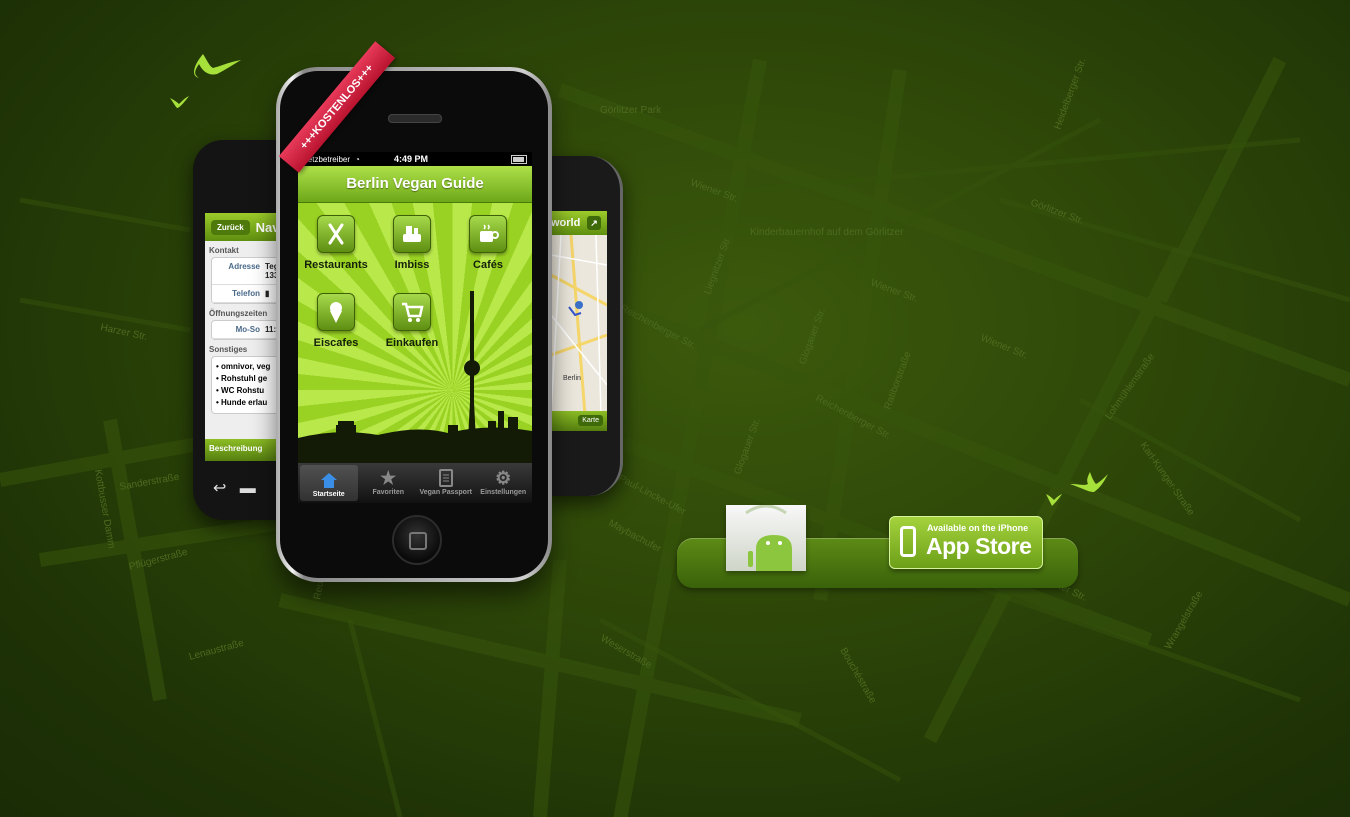 The image size is (1350, 817). Describe the element at coordinates (123, 332) in the screenshot. I see `map-label: Harzer Str.` at that location.